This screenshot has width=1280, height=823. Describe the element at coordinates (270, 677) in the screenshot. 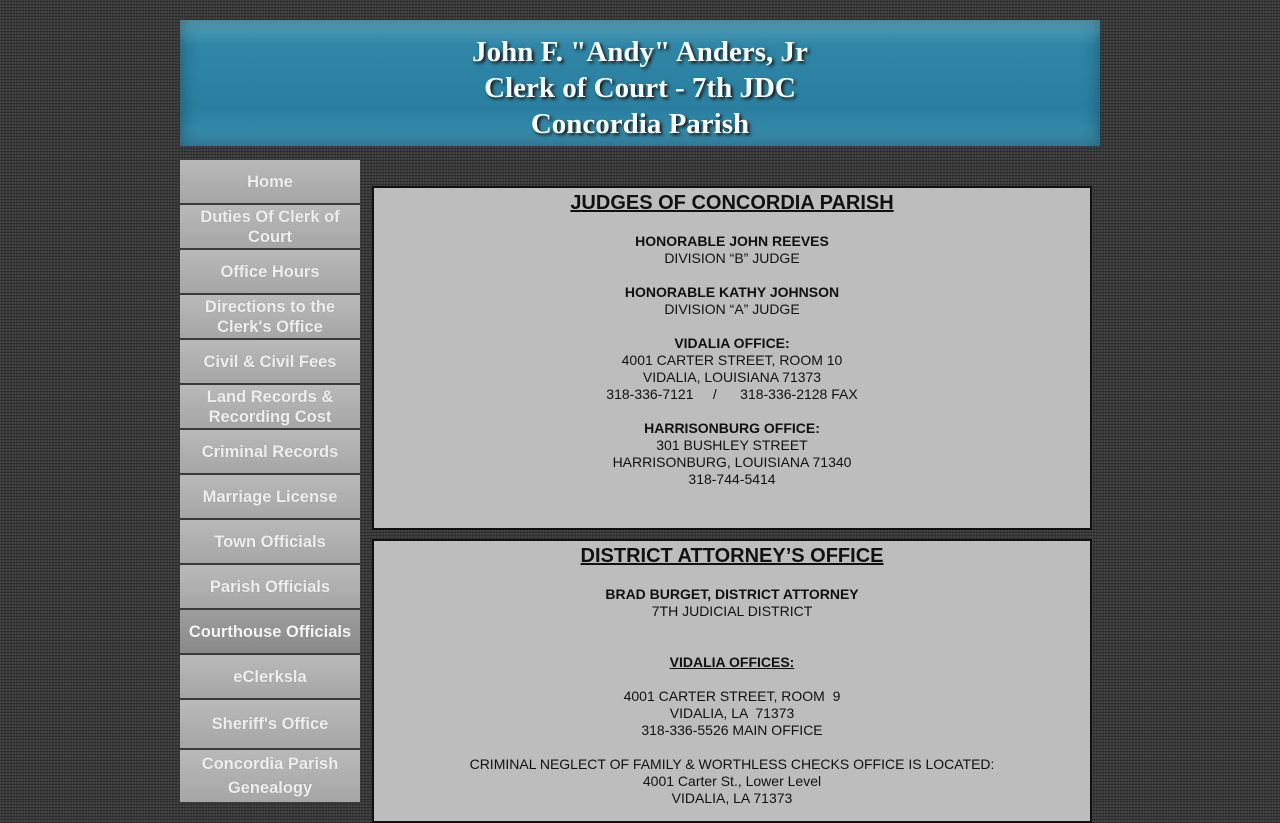

I see `nav-item-eclerksla: eClerksla` at that location.